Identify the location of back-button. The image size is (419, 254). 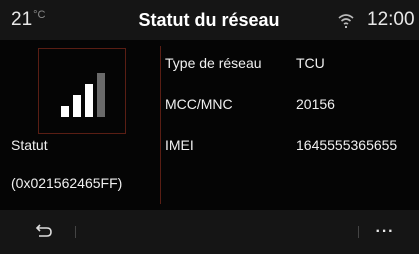
(44, 232).